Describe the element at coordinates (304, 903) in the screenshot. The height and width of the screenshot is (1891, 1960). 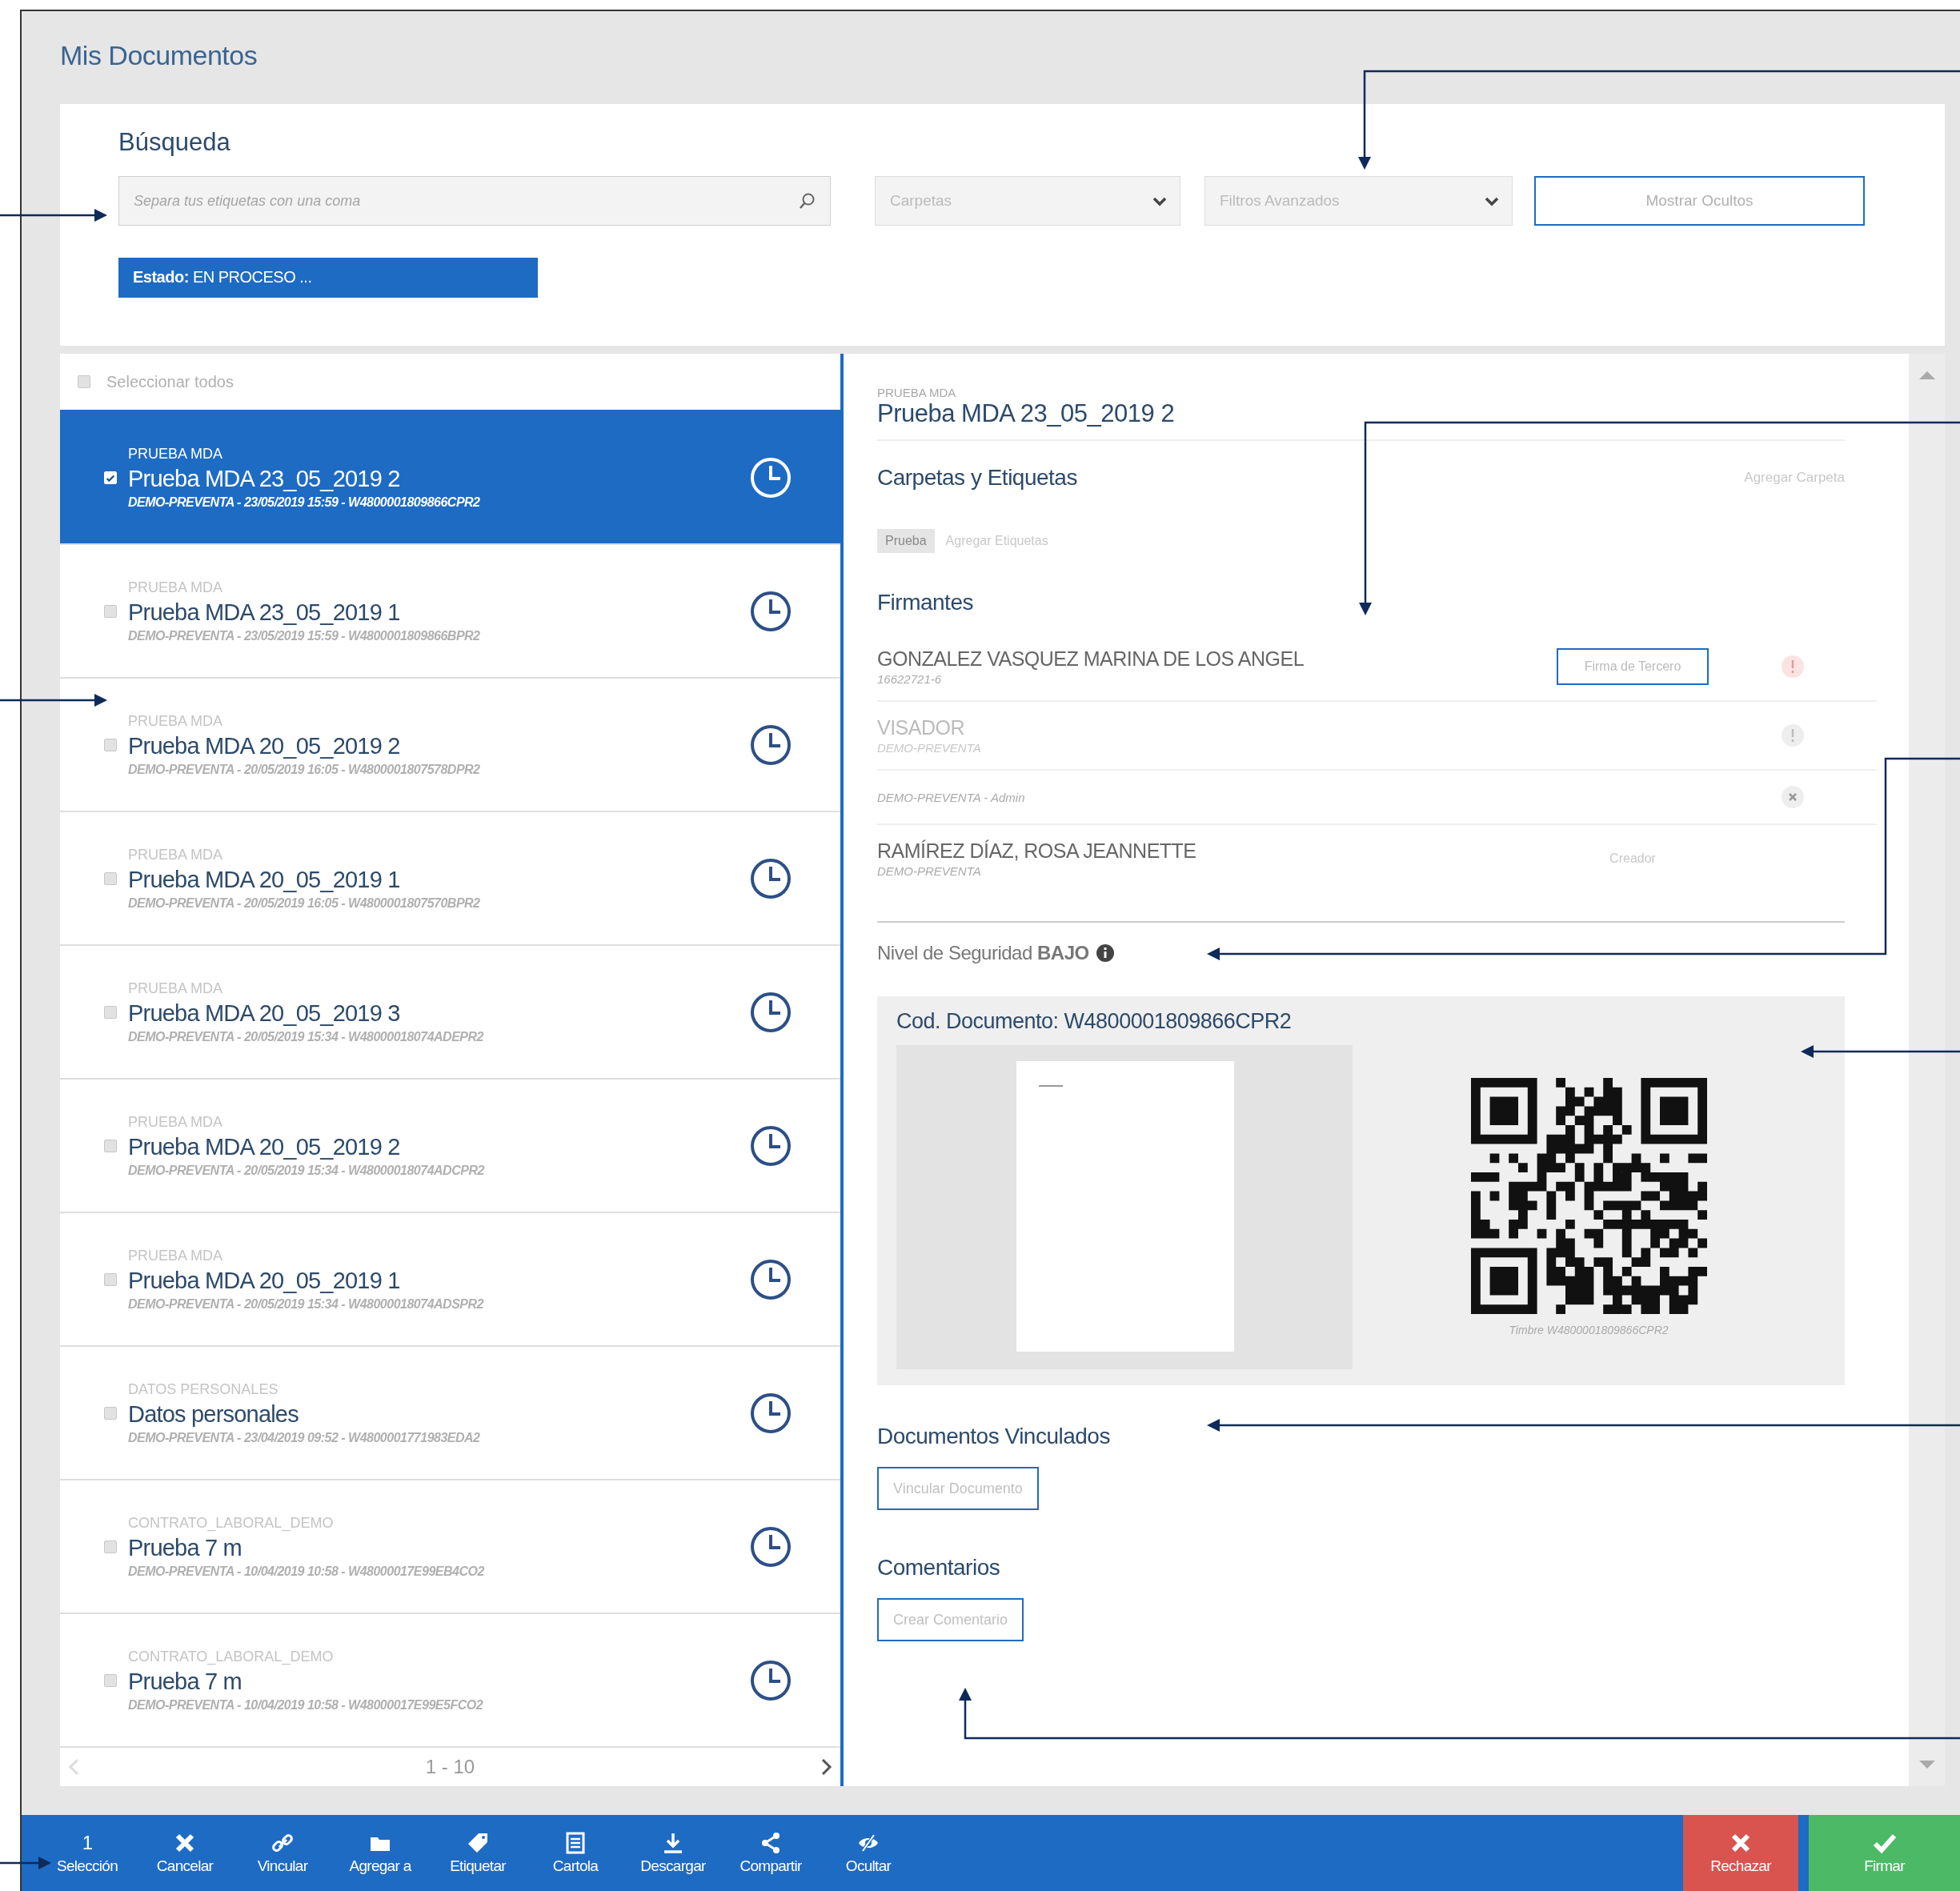
I see `document-meta: DEMO-PREVENTA - 20/05/2019 16:05 - W4800001807570BPR2` at that location.